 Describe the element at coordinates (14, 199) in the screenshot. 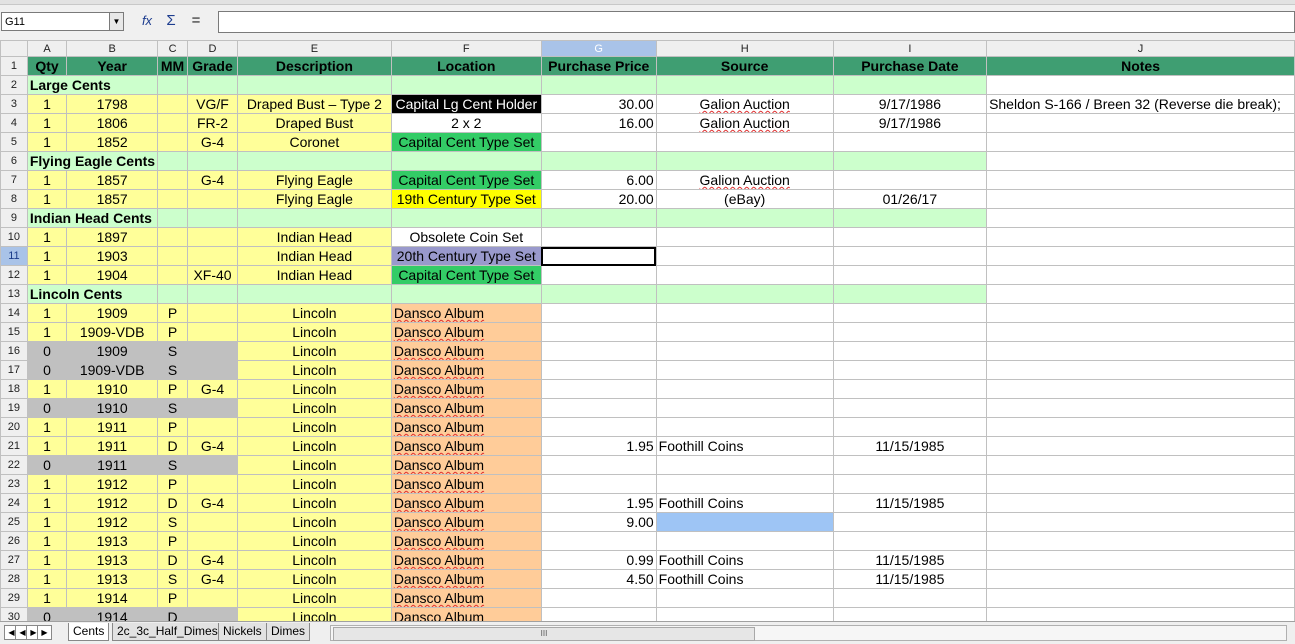

I see `row-header: 8` at that location.